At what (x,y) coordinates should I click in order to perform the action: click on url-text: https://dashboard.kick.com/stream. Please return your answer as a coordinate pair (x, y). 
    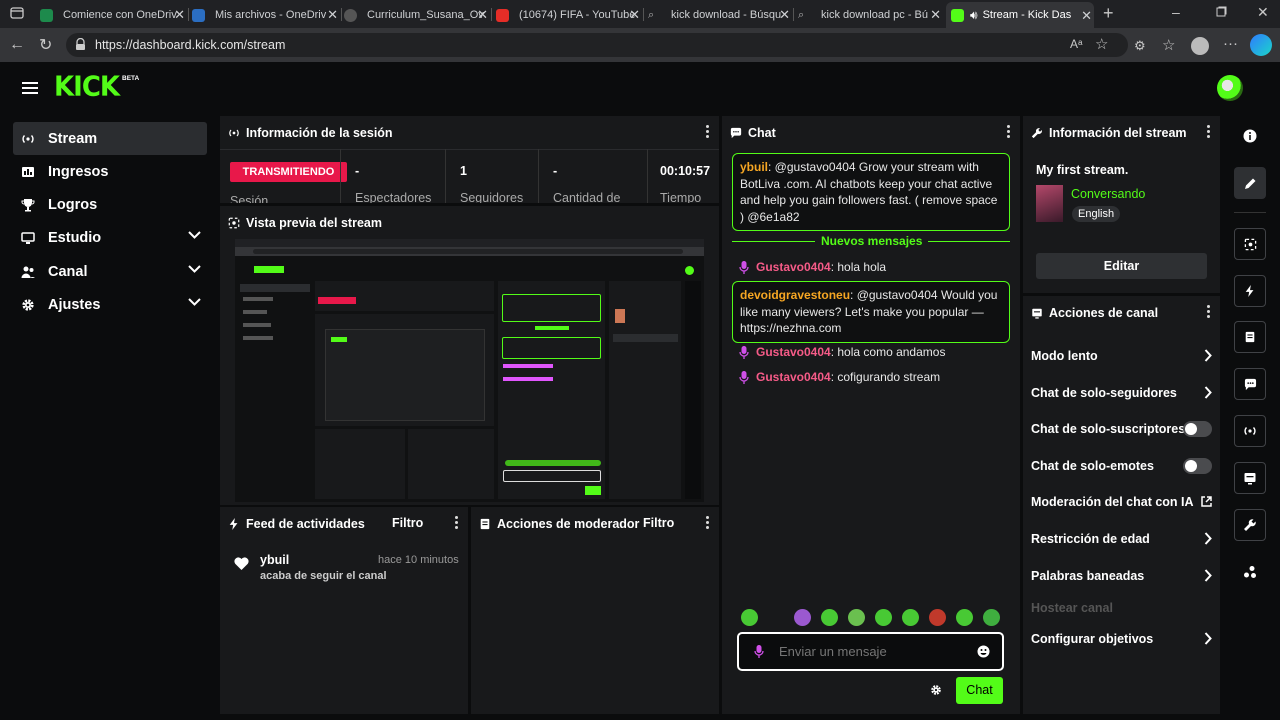
    Looking at the image, I should click on (190, 45).